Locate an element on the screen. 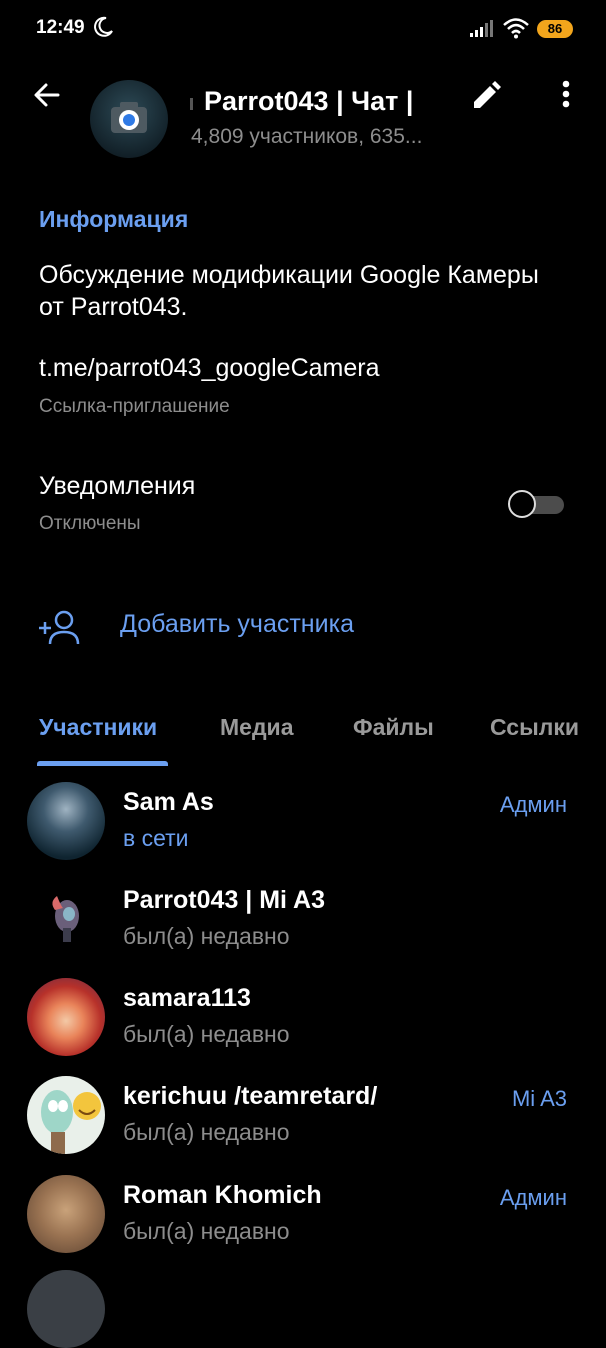  invite-link: t.me/parrot043_googleCamera is located at coordinates (209, 368).